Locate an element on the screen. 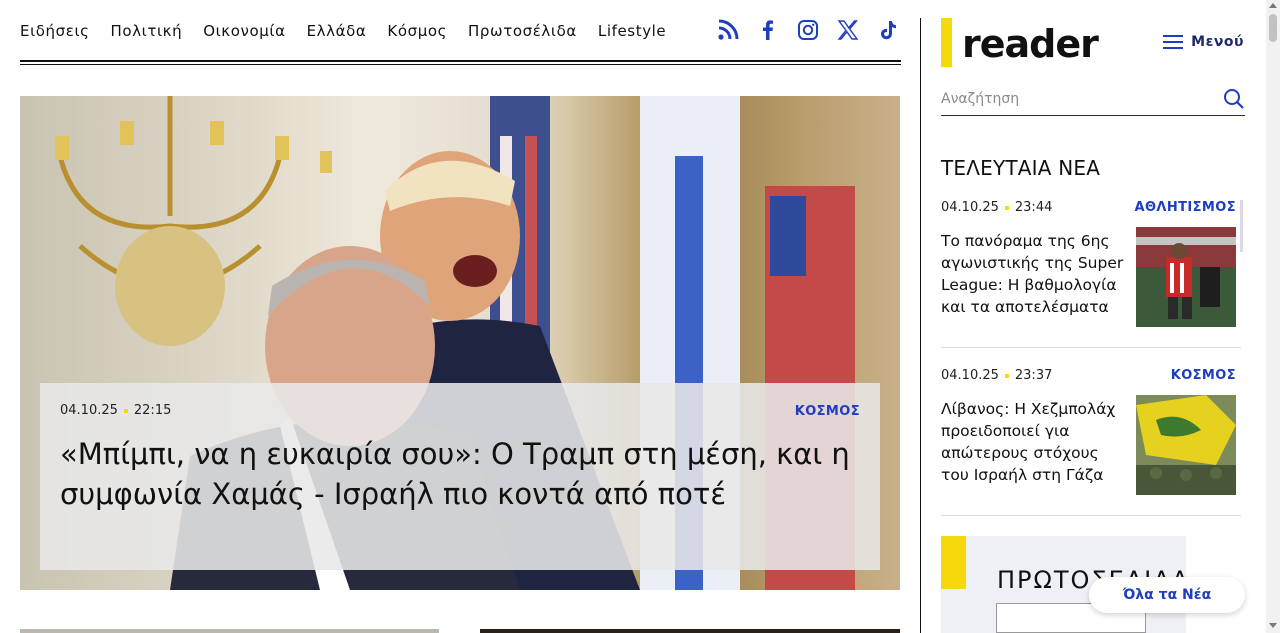 This screenshot has height=633, width=1280. frontpages-accent is located at coordinates (953, 562).